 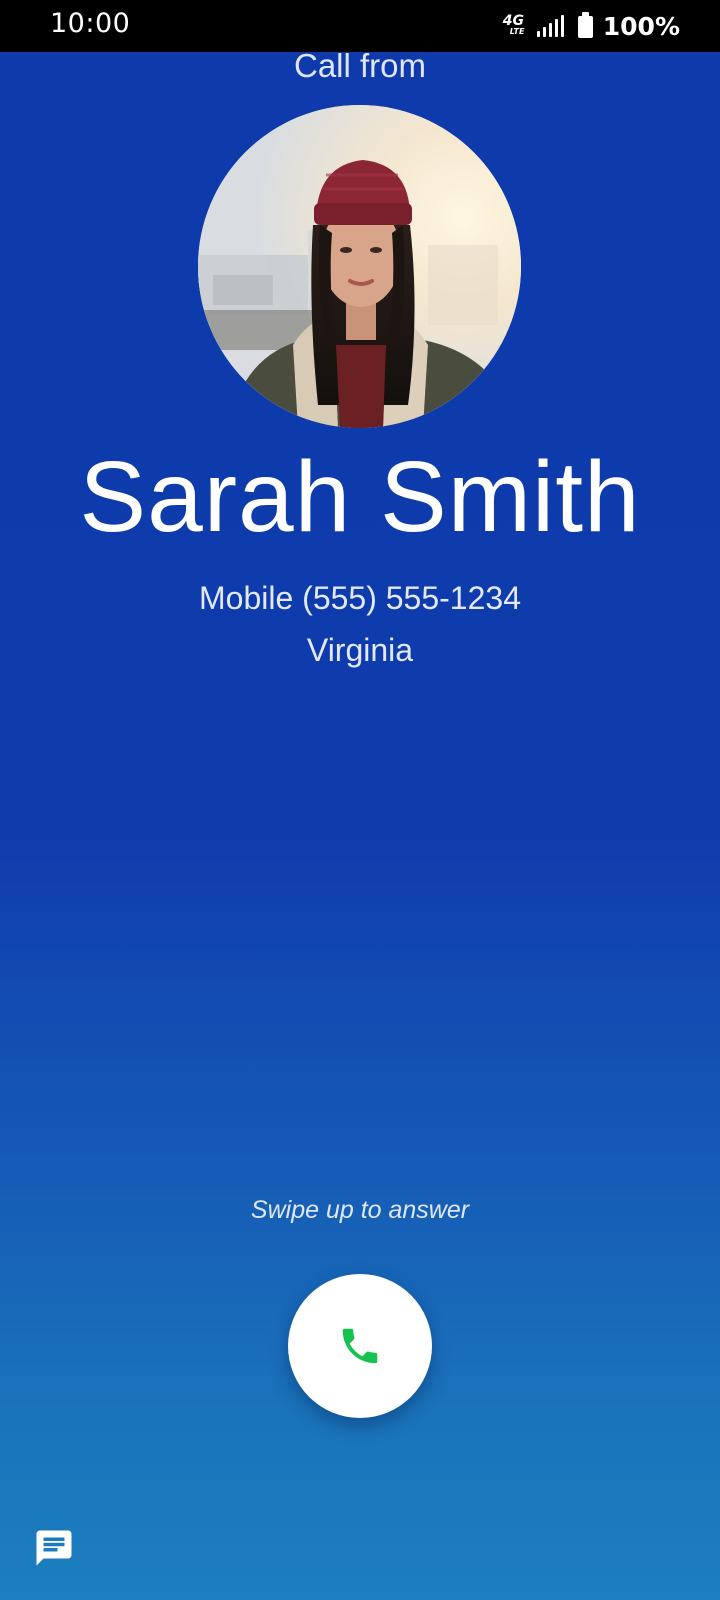 I want to click on reply-message-button, so click(x=54, y=1548).